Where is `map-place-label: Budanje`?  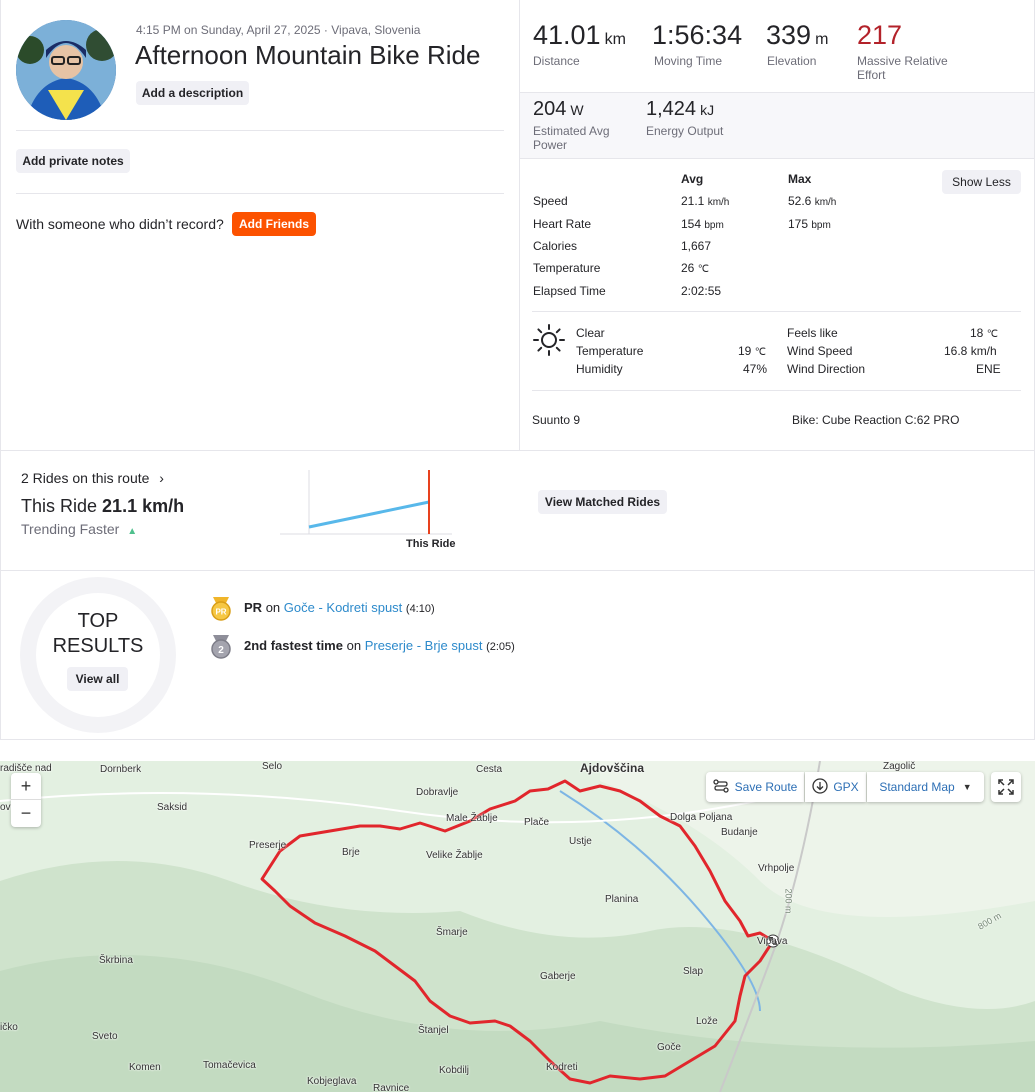 map-place-label: Budanje is located at coordinates (739, 832).